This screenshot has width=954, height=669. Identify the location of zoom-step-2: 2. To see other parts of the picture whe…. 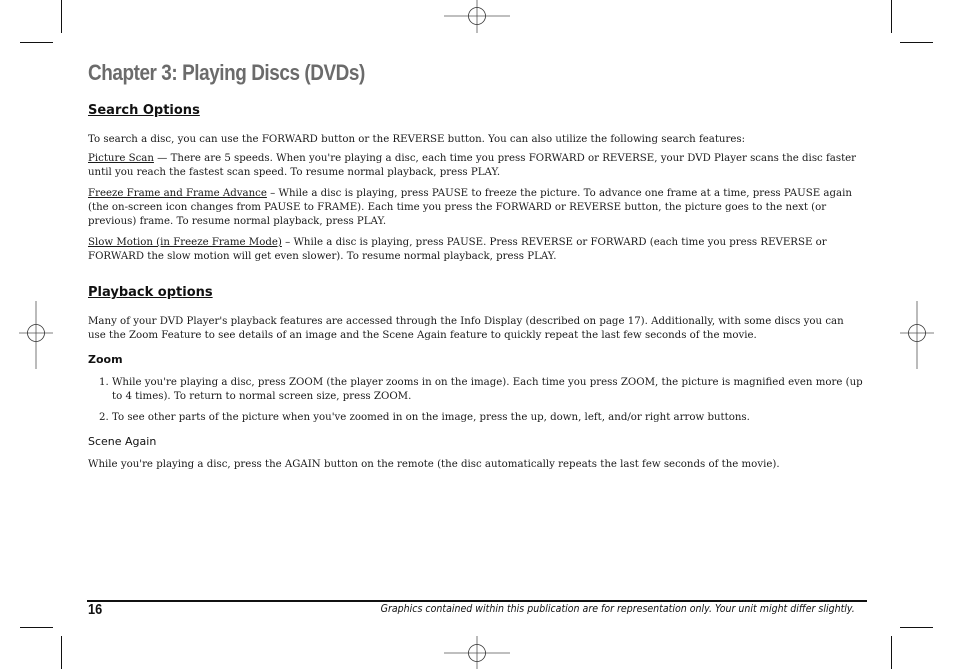
(424, 417).